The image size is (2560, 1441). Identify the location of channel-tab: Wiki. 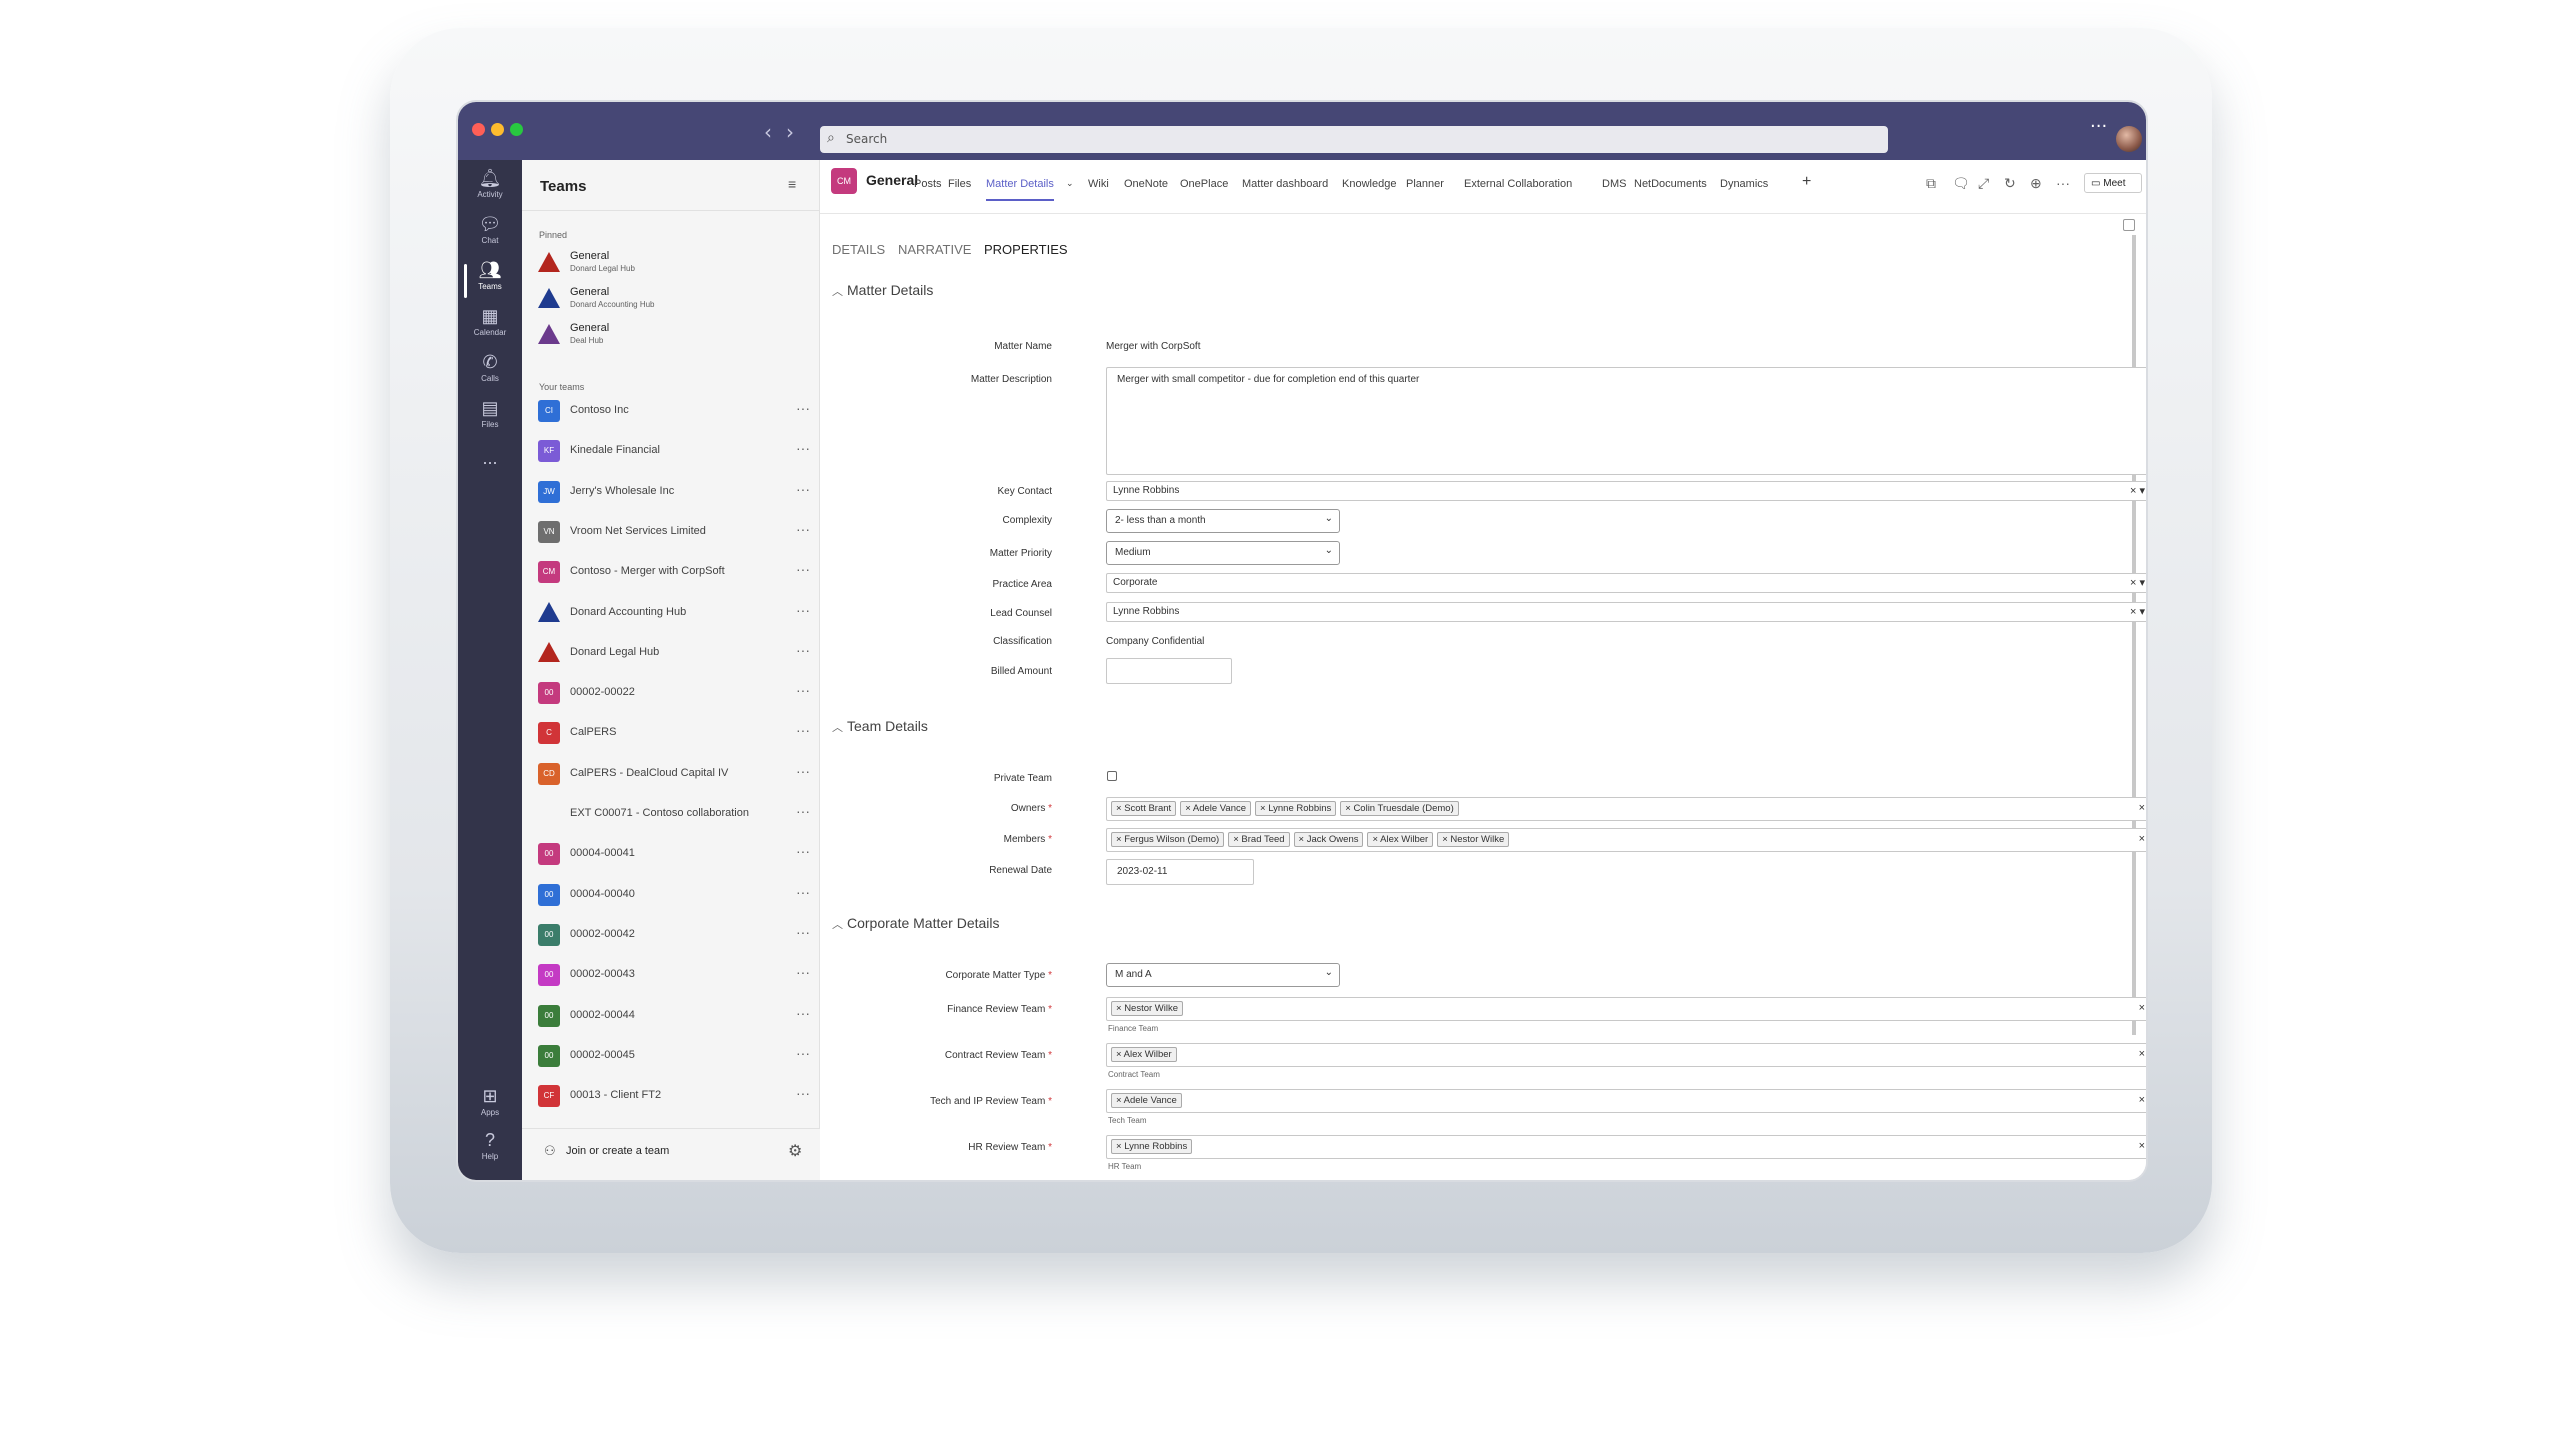
(1098, 184).